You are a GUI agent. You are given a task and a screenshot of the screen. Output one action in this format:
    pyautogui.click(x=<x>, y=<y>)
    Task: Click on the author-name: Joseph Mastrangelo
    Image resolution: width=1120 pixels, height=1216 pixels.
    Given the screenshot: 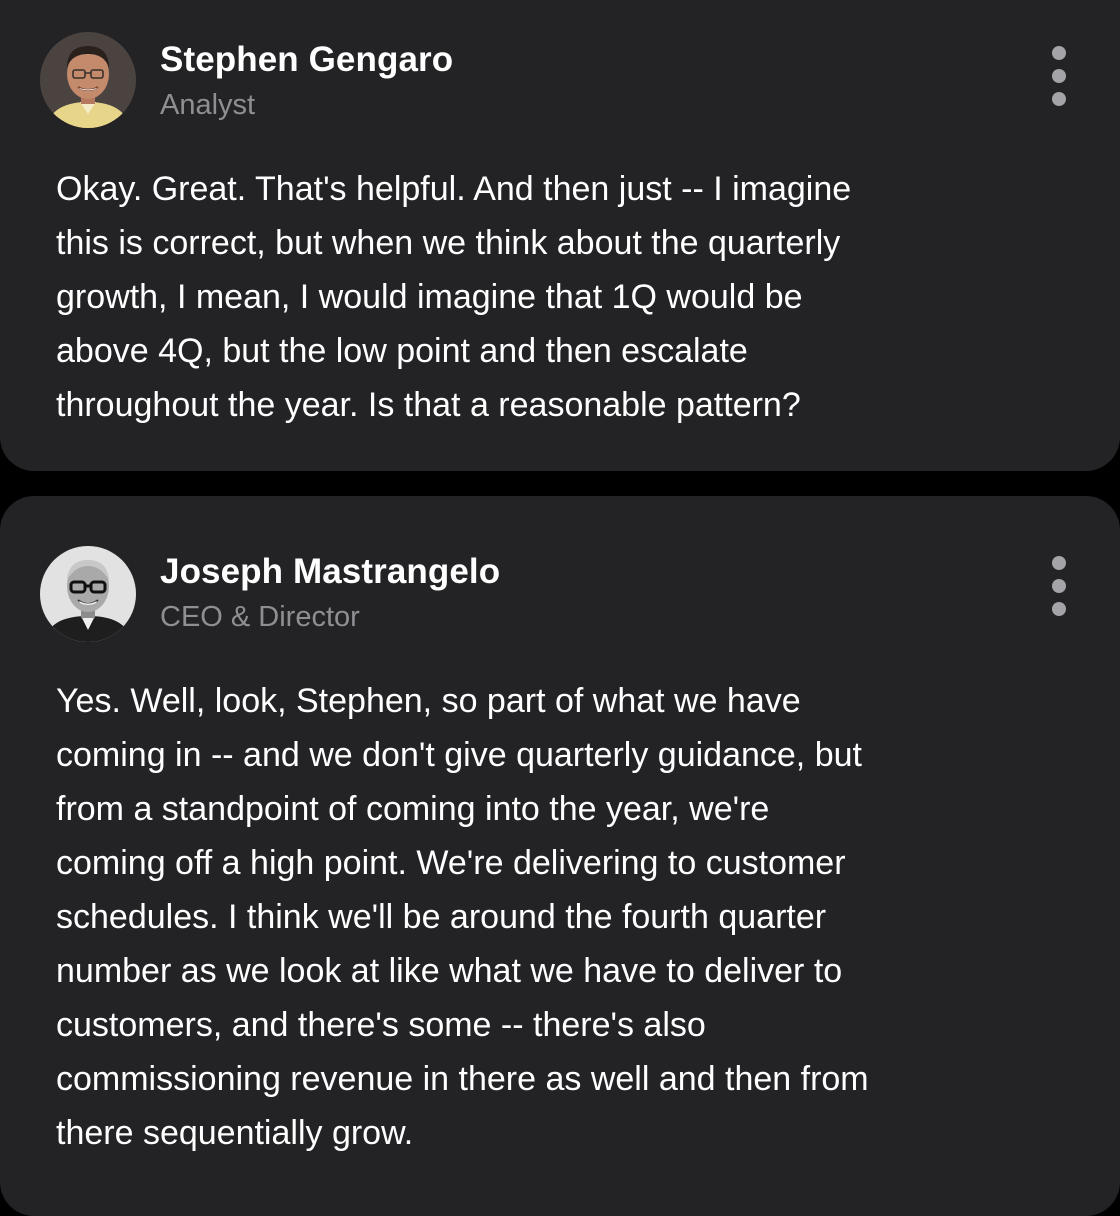 What is the action you would take?
    pyautogui.click(x=330, y=571)
    